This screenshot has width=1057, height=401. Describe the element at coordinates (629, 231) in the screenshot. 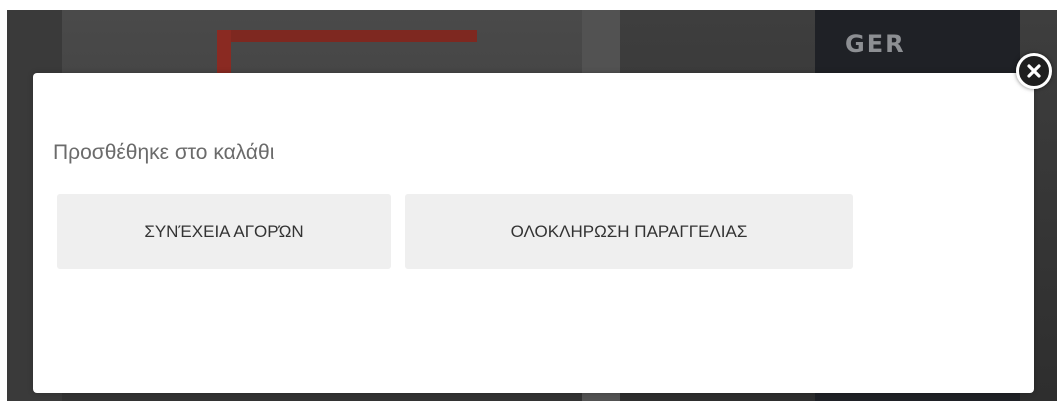

I see `checkout-button: ΟΛΟΚΛΗΡΩΣΗ ΠΑΡΑΓΓΕΛΙΑΣ` at that location.